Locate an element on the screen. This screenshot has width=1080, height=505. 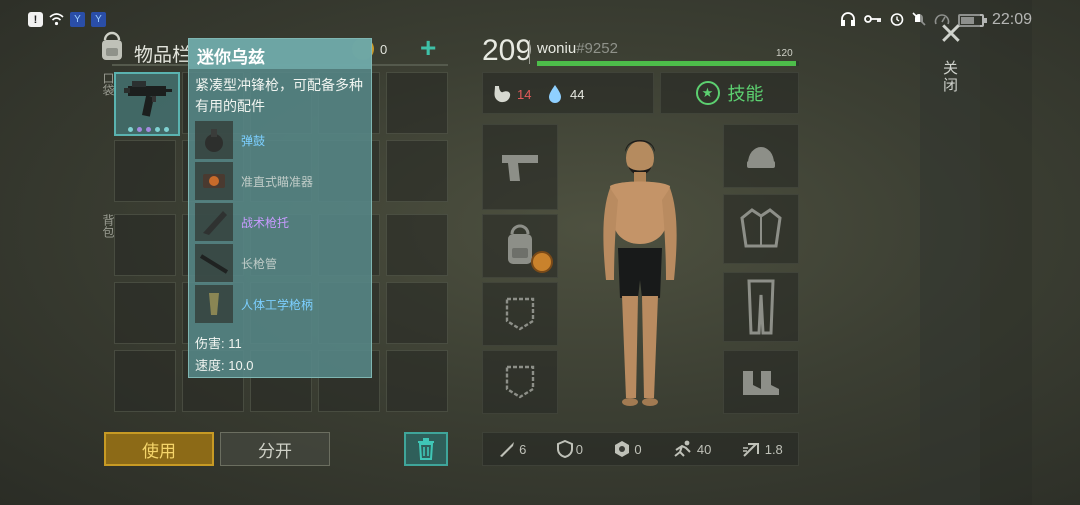
survival-stats: 14 44 is located at coordinates (568, 93).